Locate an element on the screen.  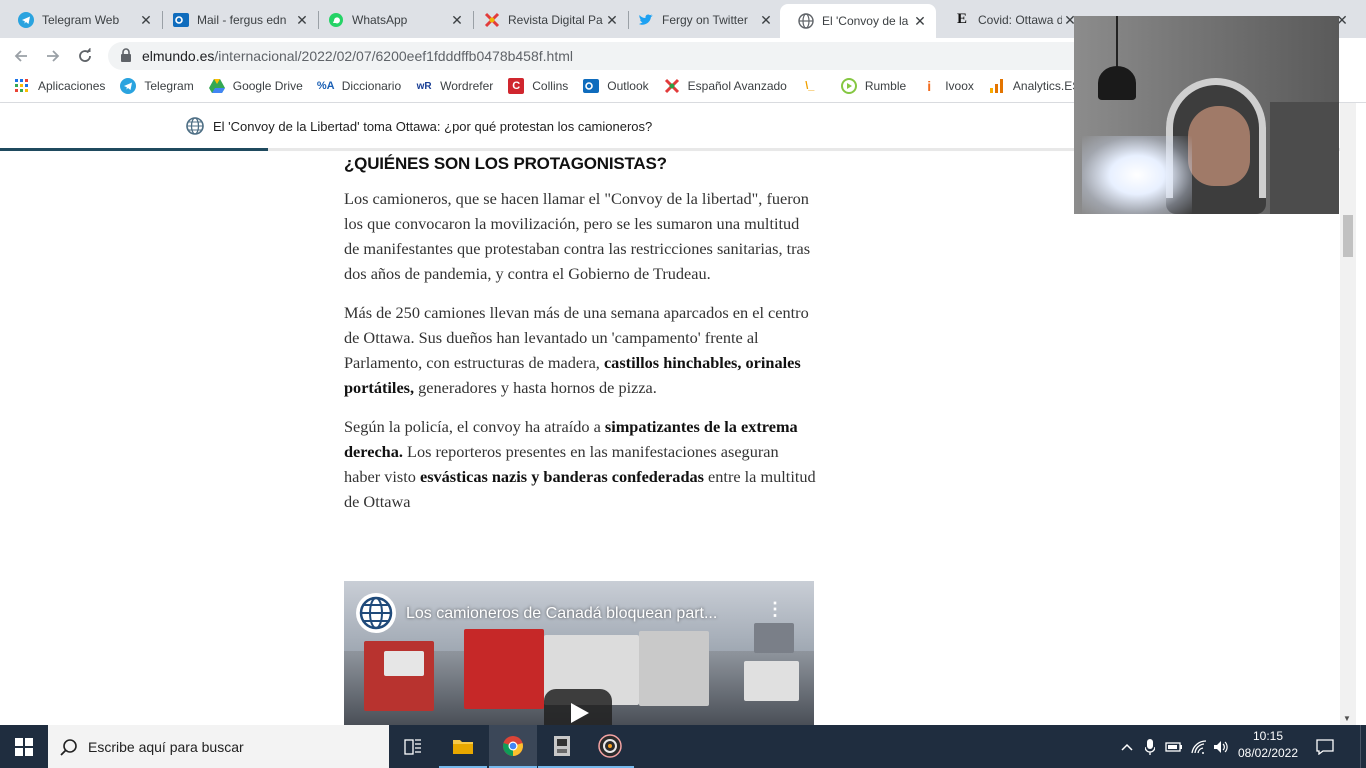
bookmark-collins: C Collins is located at coordinates (538, 86).